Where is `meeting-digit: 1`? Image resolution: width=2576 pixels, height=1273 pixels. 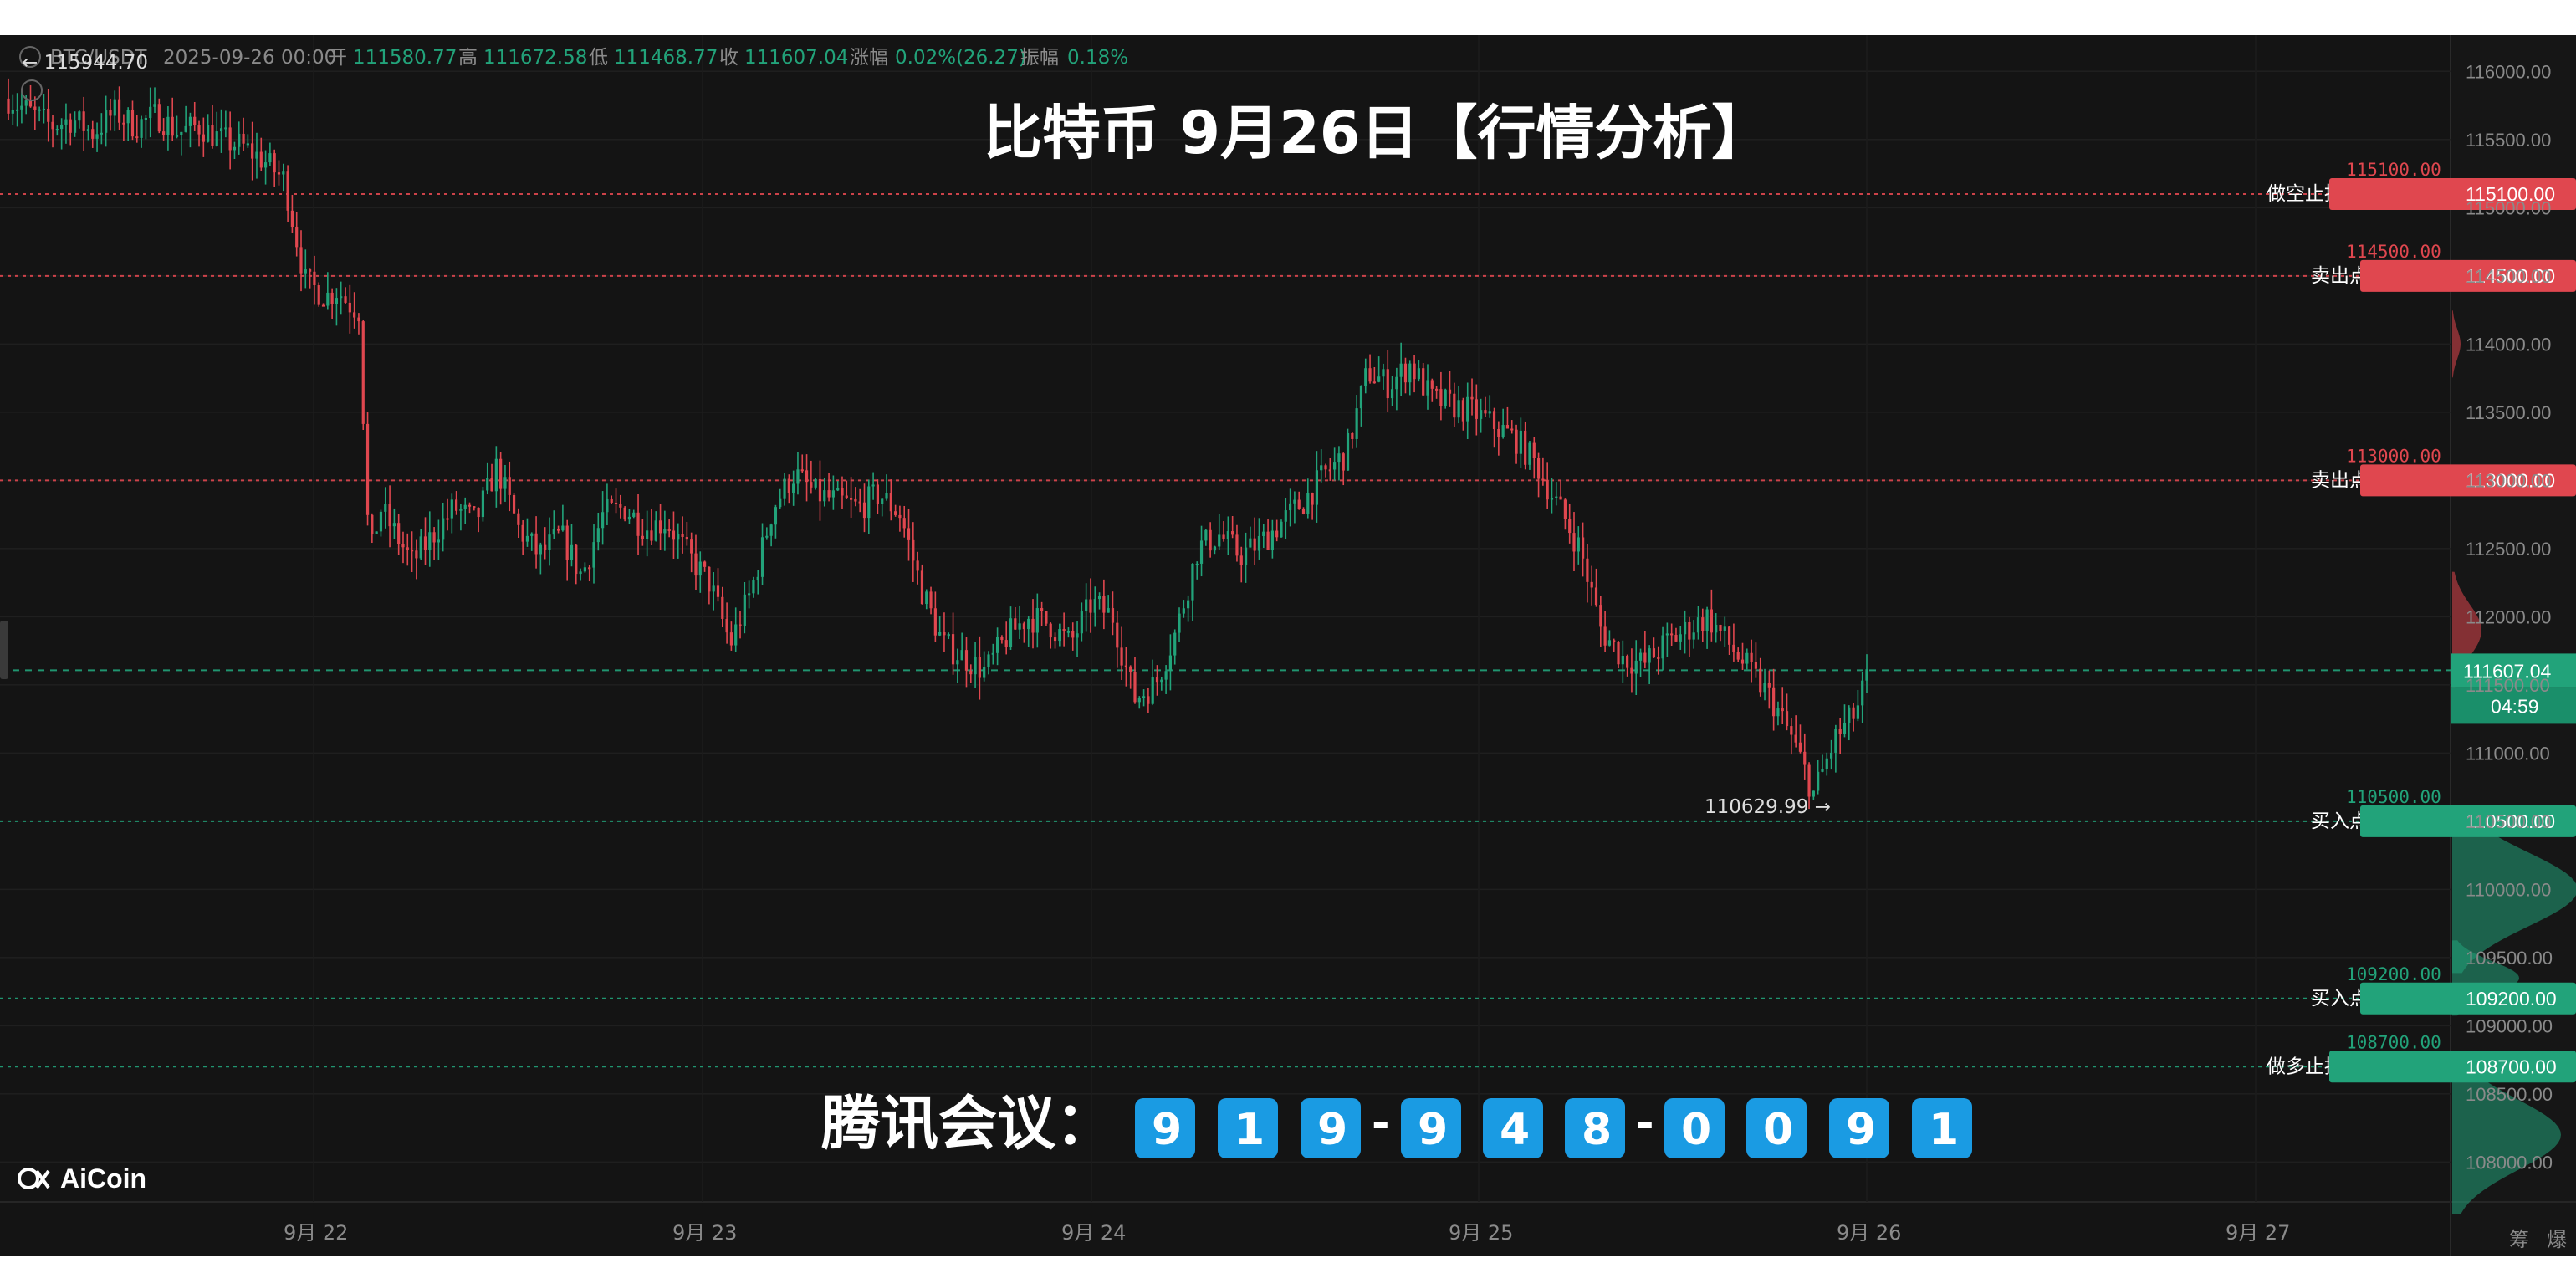 meeting-digit: 1 is located at coordinates (1249, 1130).